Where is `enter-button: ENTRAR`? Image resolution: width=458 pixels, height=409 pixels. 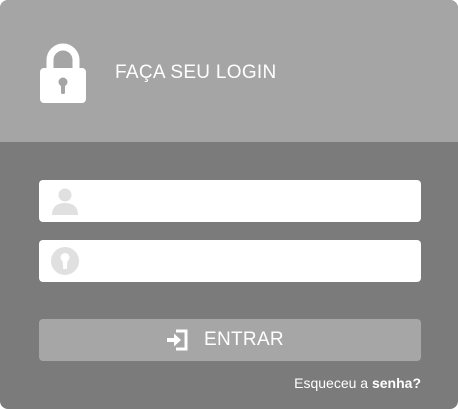
enter-button: ENTRAR is located at coordinates (230, 340).